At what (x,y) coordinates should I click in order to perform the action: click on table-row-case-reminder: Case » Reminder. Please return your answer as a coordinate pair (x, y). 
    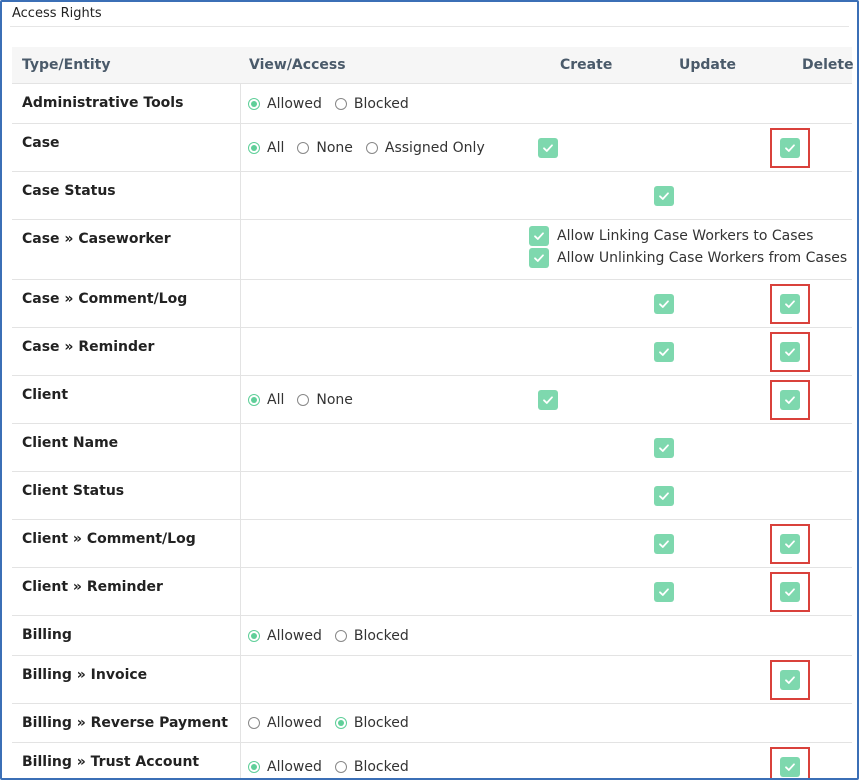
    Looking at the image, I should click on (432, 351).